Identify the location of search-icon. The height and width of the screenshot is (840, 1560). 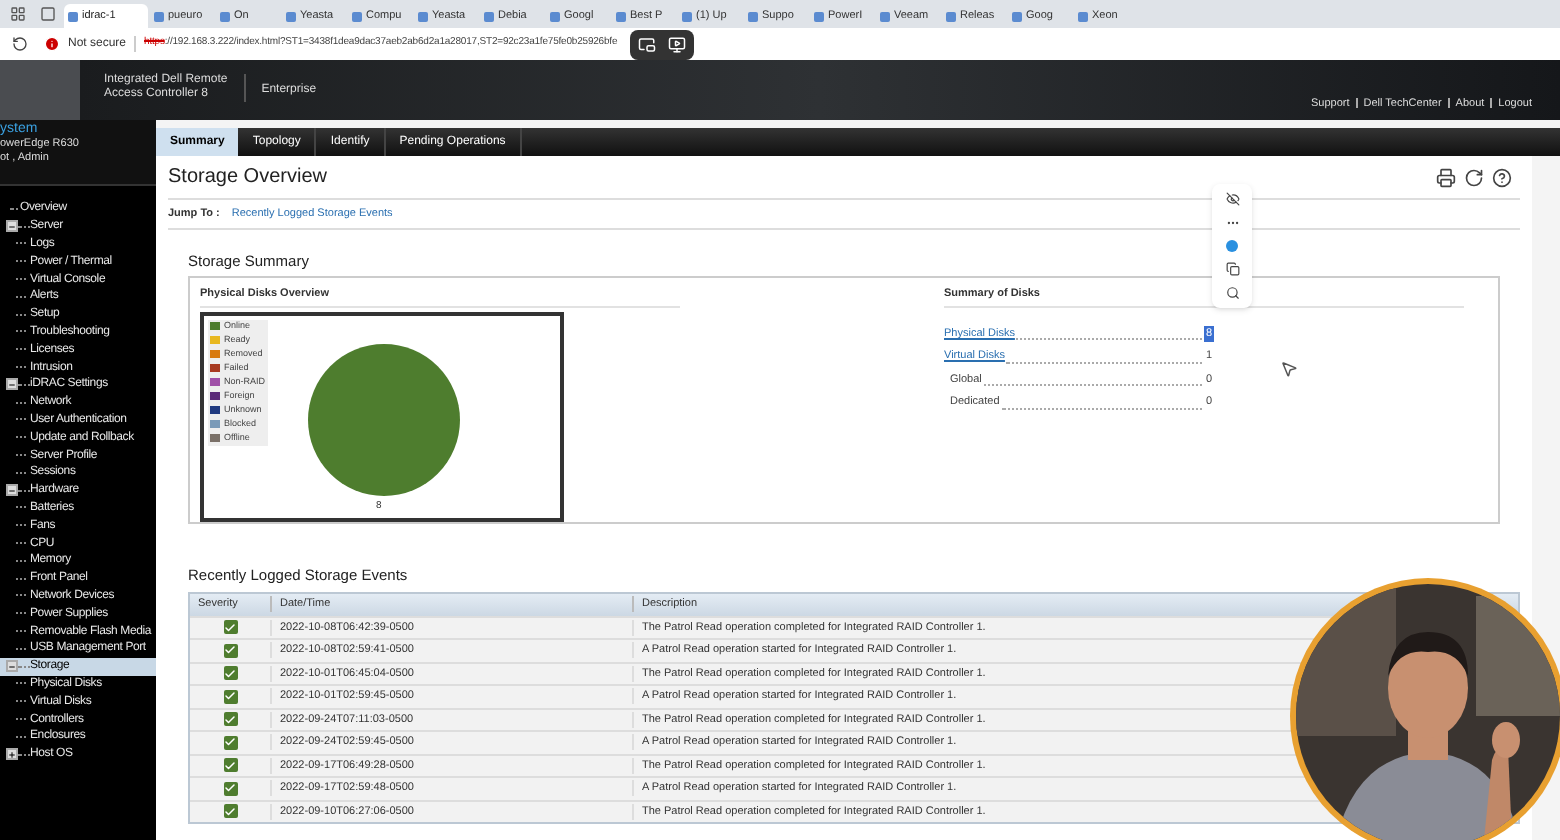
(1232, 293).